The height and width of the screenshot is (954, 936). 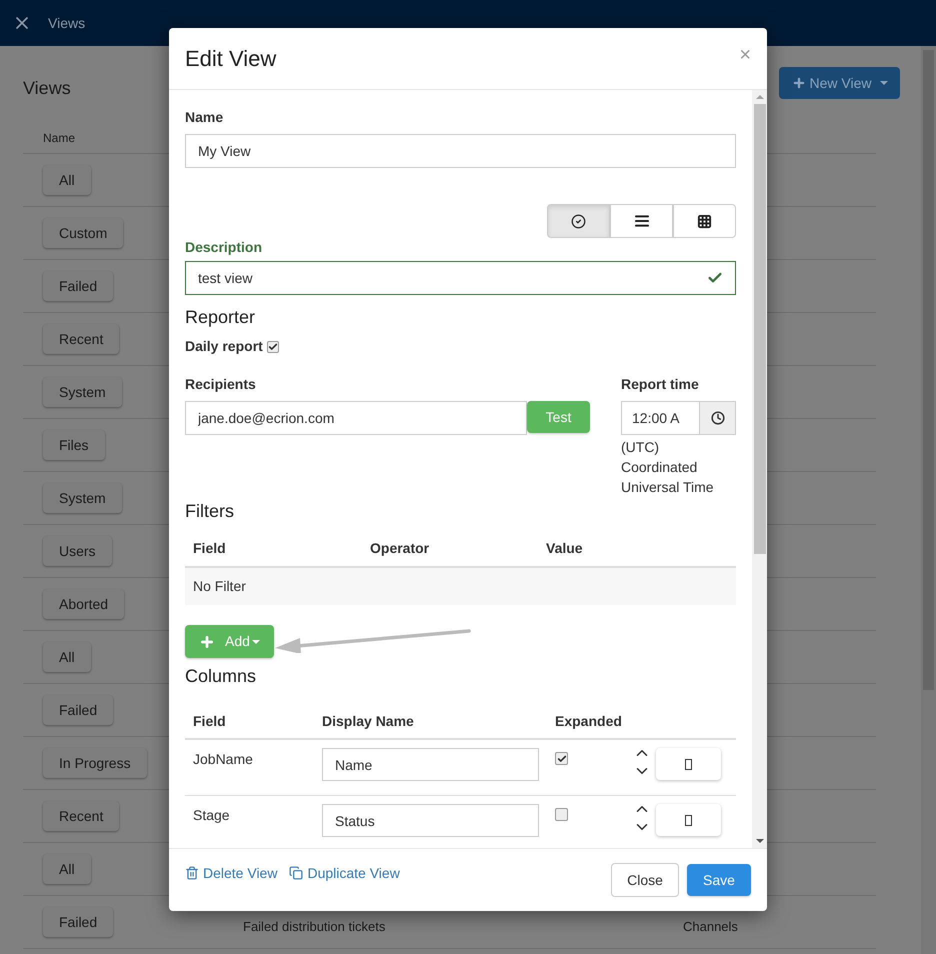 I want to click on section-heading: Filters, so click(x=209, y=511).